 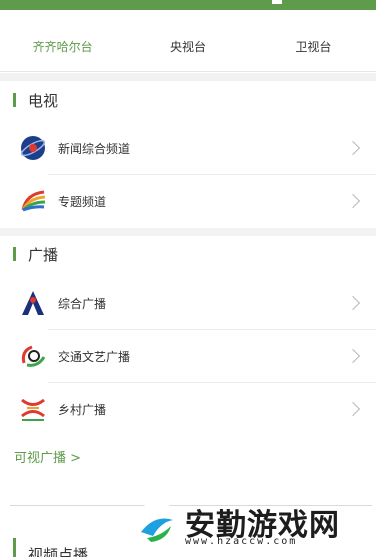 I want to click on list-item-label: 新闻综合频道, so click(x=94, y=148).